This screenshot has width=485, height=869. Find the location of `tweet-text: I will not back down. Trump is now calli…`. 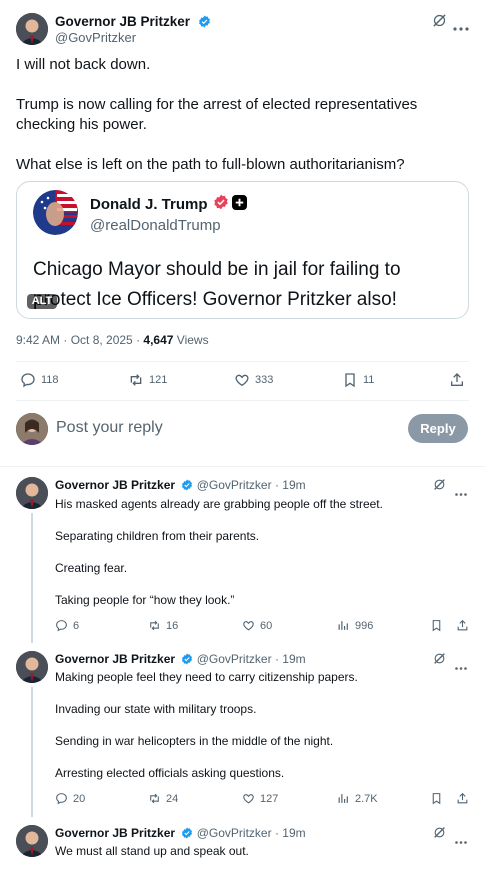

tweet-text: I will not back down. Trump is now calli… is located at coordinates (241, 115).